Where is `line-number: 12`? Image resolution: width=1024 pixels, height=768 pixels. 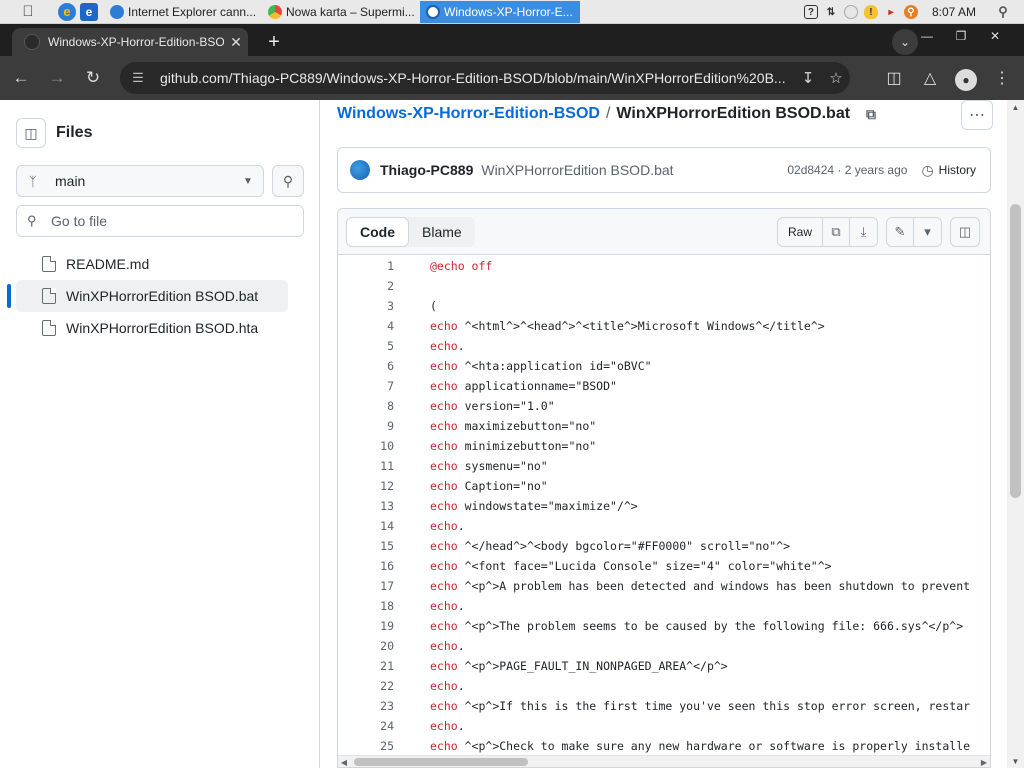 line-number: 12 is located at coordinates (366, 486).